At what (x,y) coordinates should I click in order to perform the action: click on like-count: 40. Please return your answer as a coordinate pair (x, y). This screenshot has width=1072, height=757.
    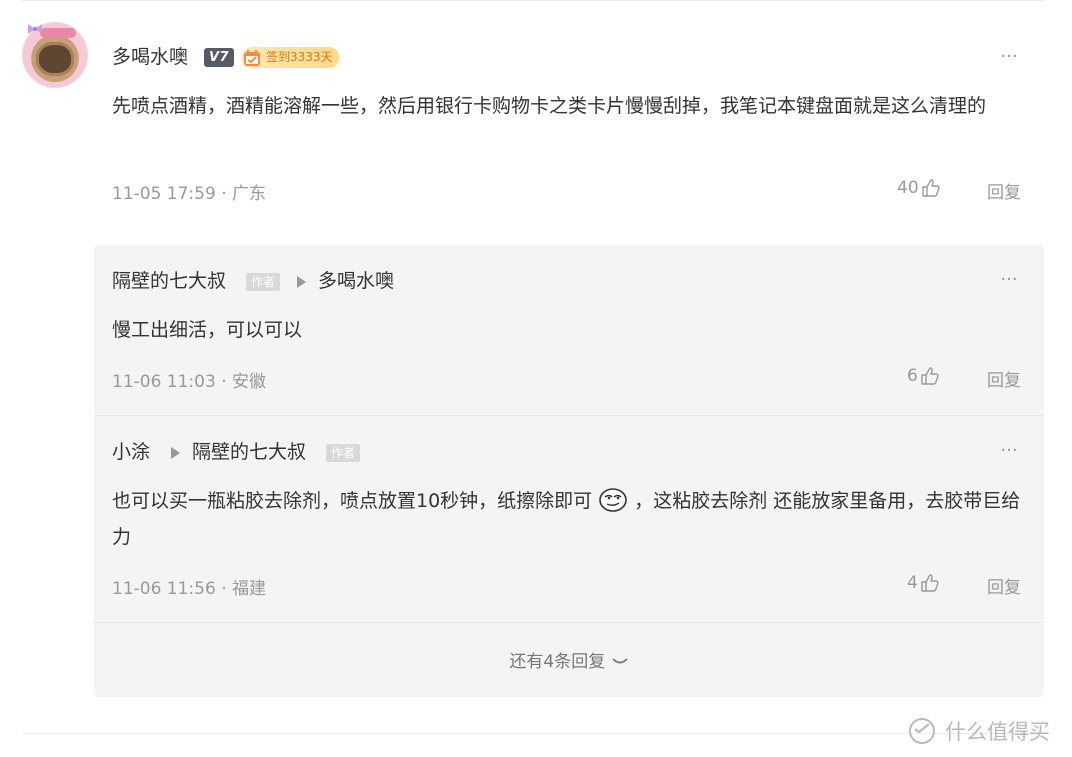
    Looking at the image, I should click on (908, 188).